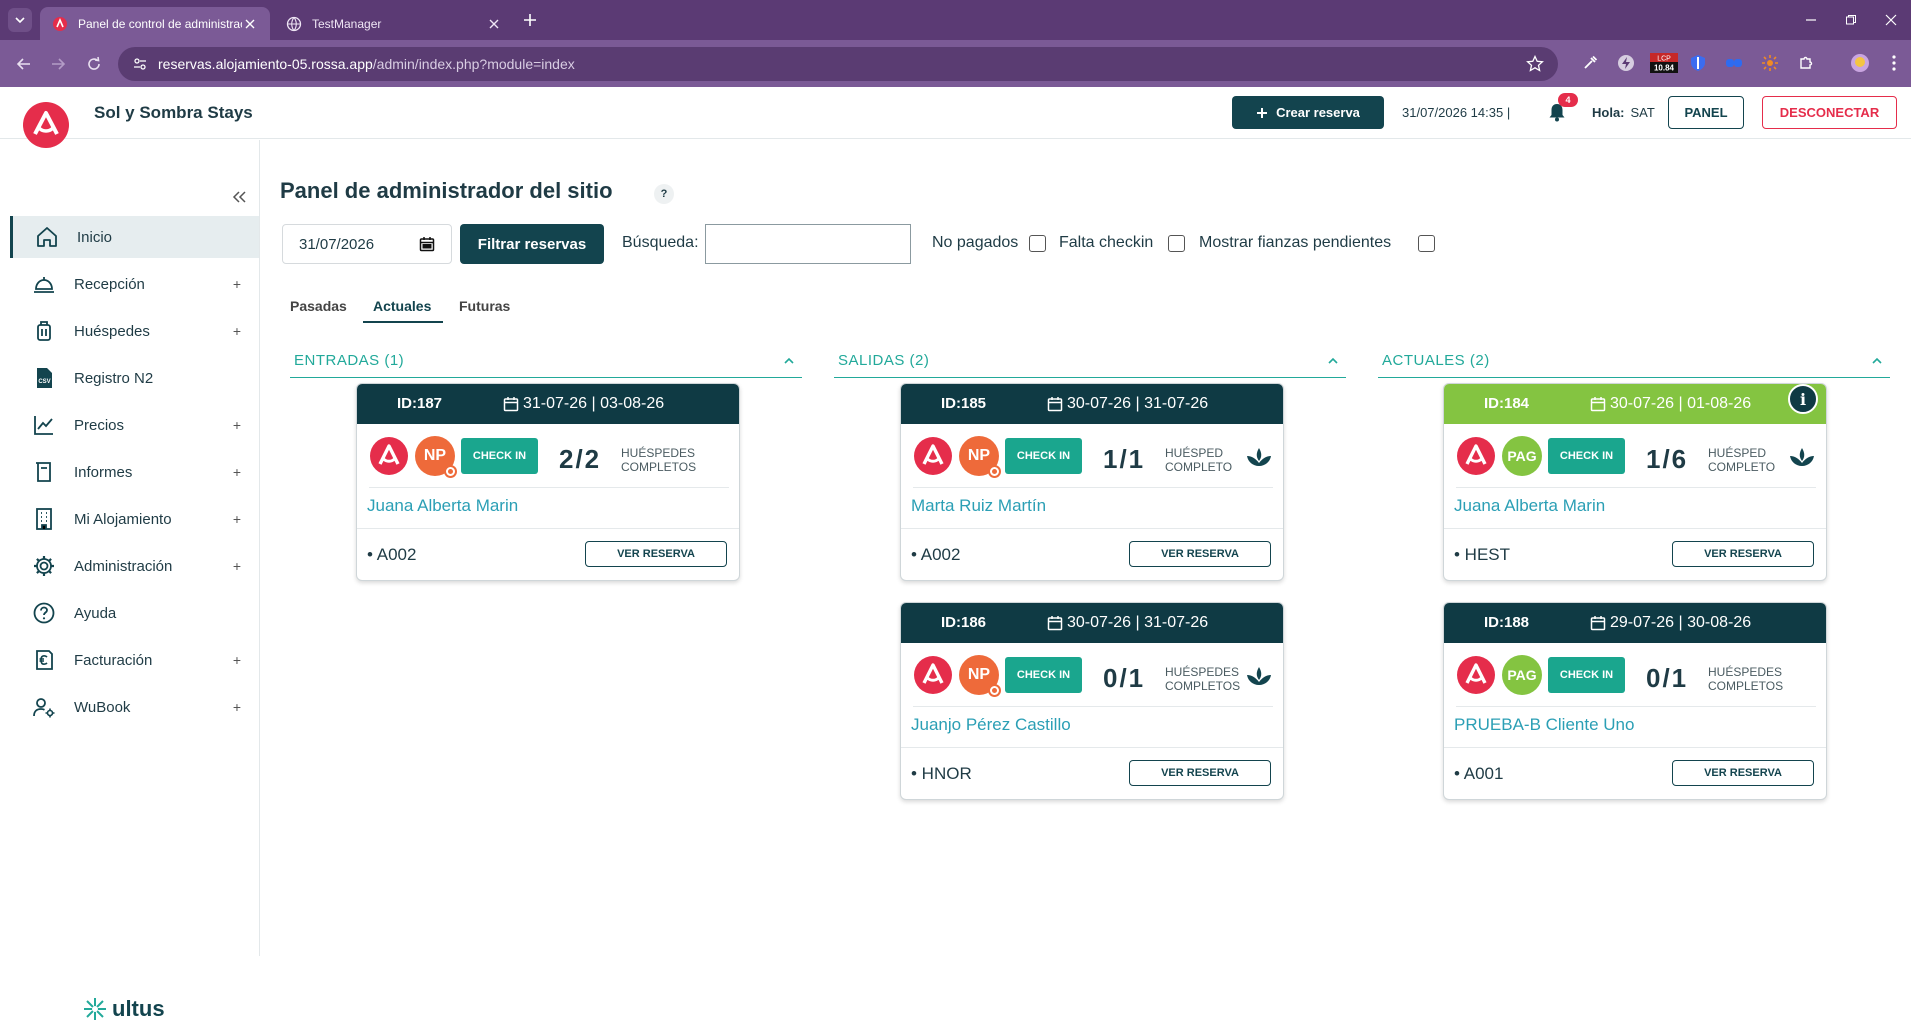 The width and height of the screenshot is (1911, 1027). What do you see at coordinates (173, 112) in the screenshot?
I see `brand-name: Sol y Sombra Stays` at bounding box center [173, 112].